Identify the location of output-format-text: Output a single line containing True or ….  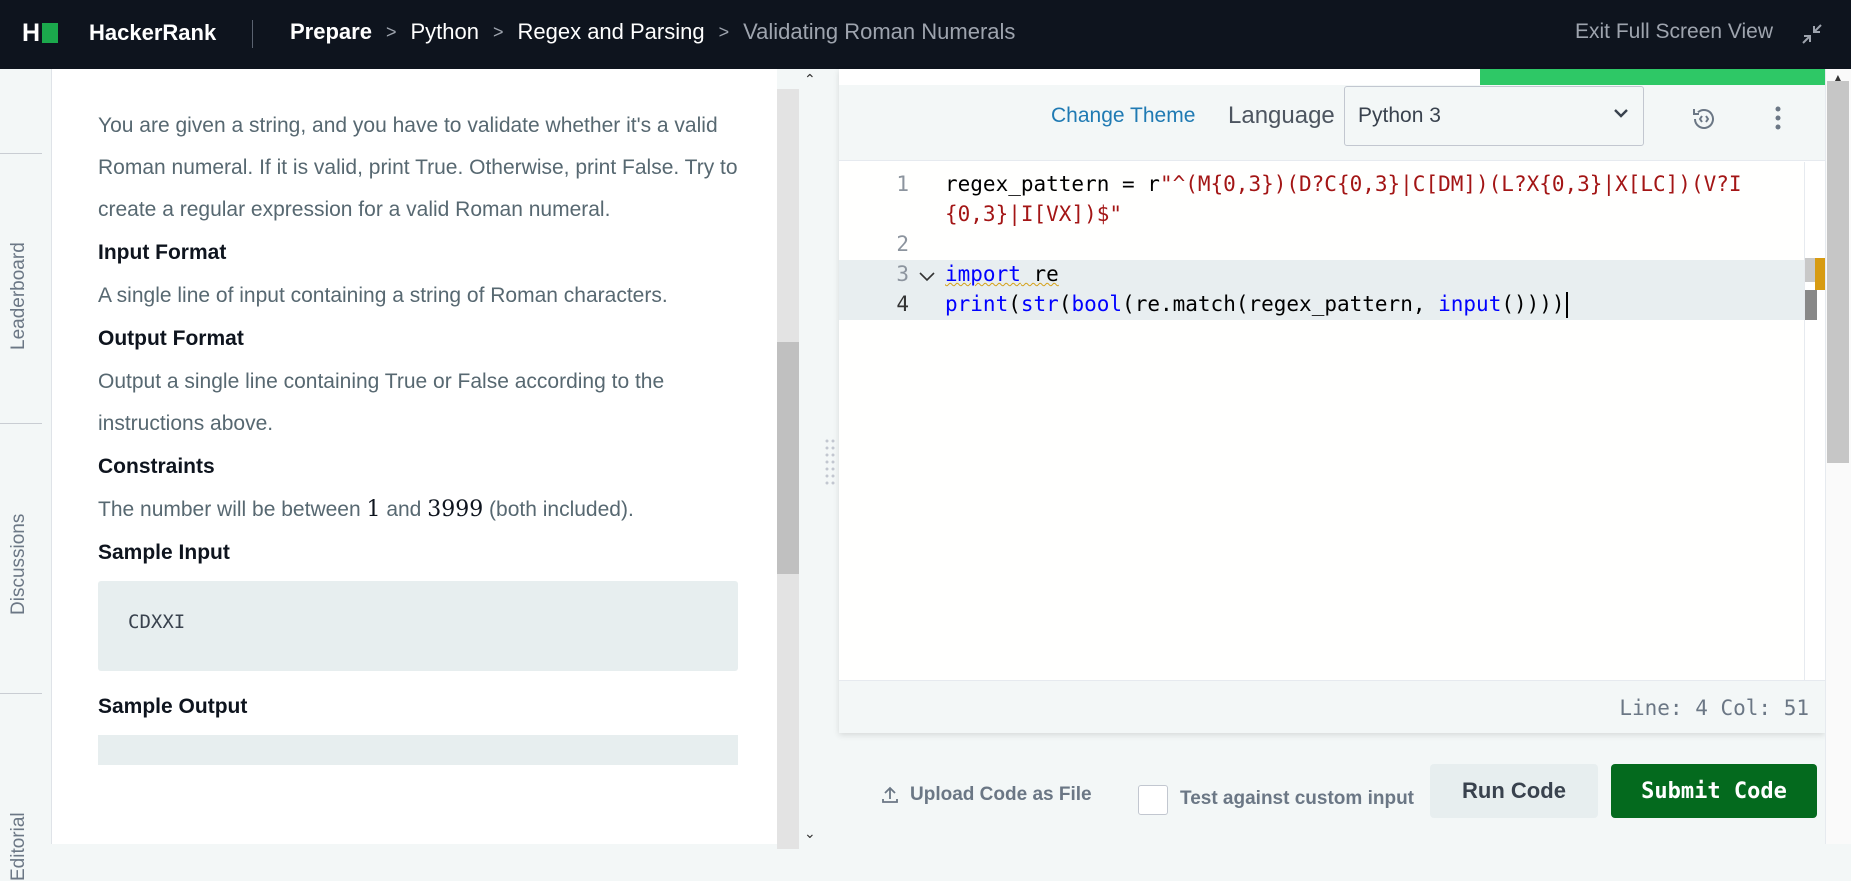
(381, 402).